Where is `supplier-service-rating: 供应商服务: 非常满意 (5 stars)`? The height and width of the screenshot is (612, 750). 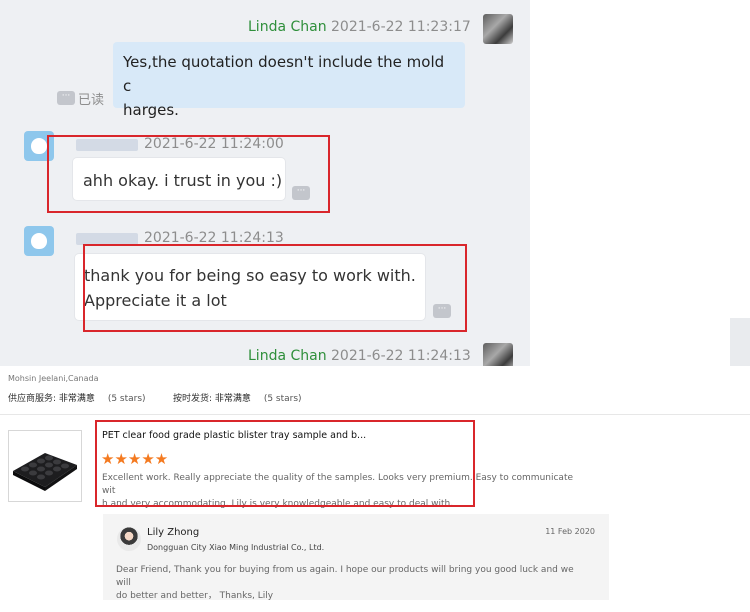 supplier-service-rating: 供应商服务: 非常满意 (5 stars) is located at coordinates (77, 397).